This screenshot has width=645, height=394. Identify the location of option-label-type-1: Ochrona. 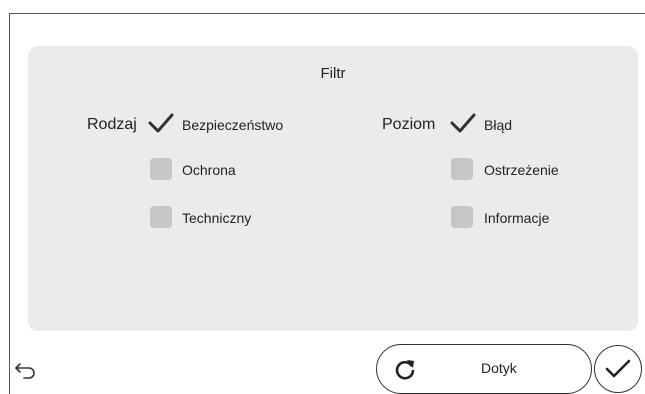
(209, 170).